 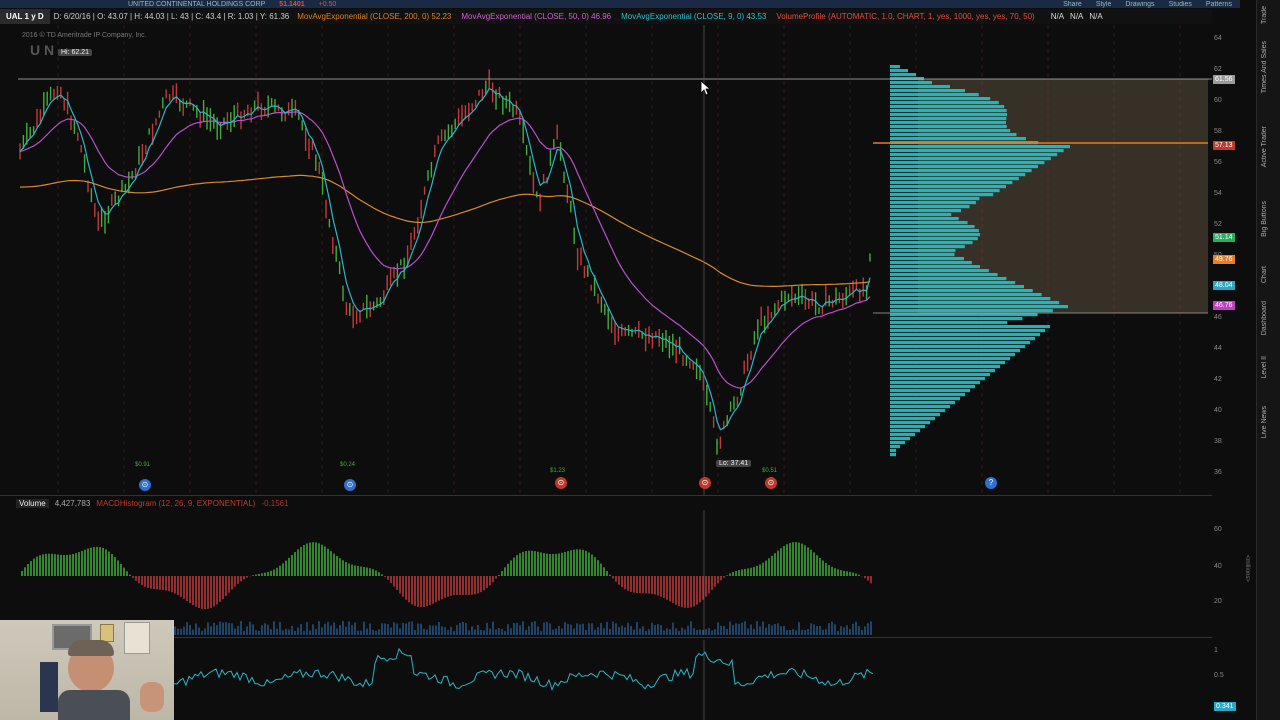 What do you see at coordinates (705, 483) in the screenshot?
I see `earnings-marker-4: ⊙` at bounding box center [705, 483].